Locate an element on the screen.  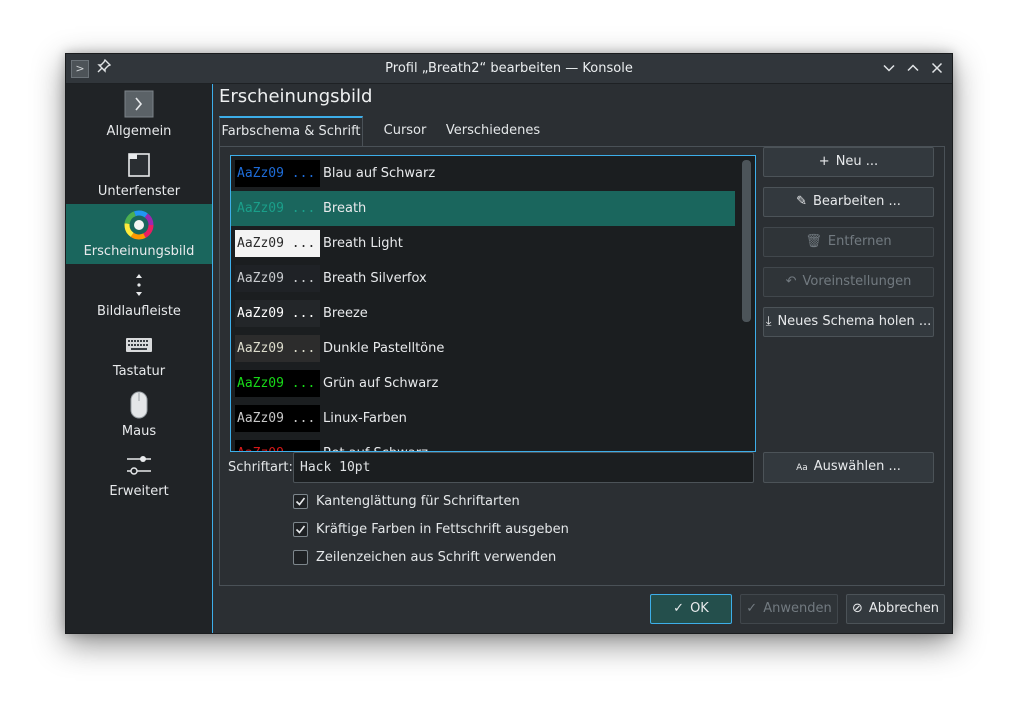
bold-intense-label: Kräftige Farben in Fettschrift ausgeben is located at coordinates (442, 529).